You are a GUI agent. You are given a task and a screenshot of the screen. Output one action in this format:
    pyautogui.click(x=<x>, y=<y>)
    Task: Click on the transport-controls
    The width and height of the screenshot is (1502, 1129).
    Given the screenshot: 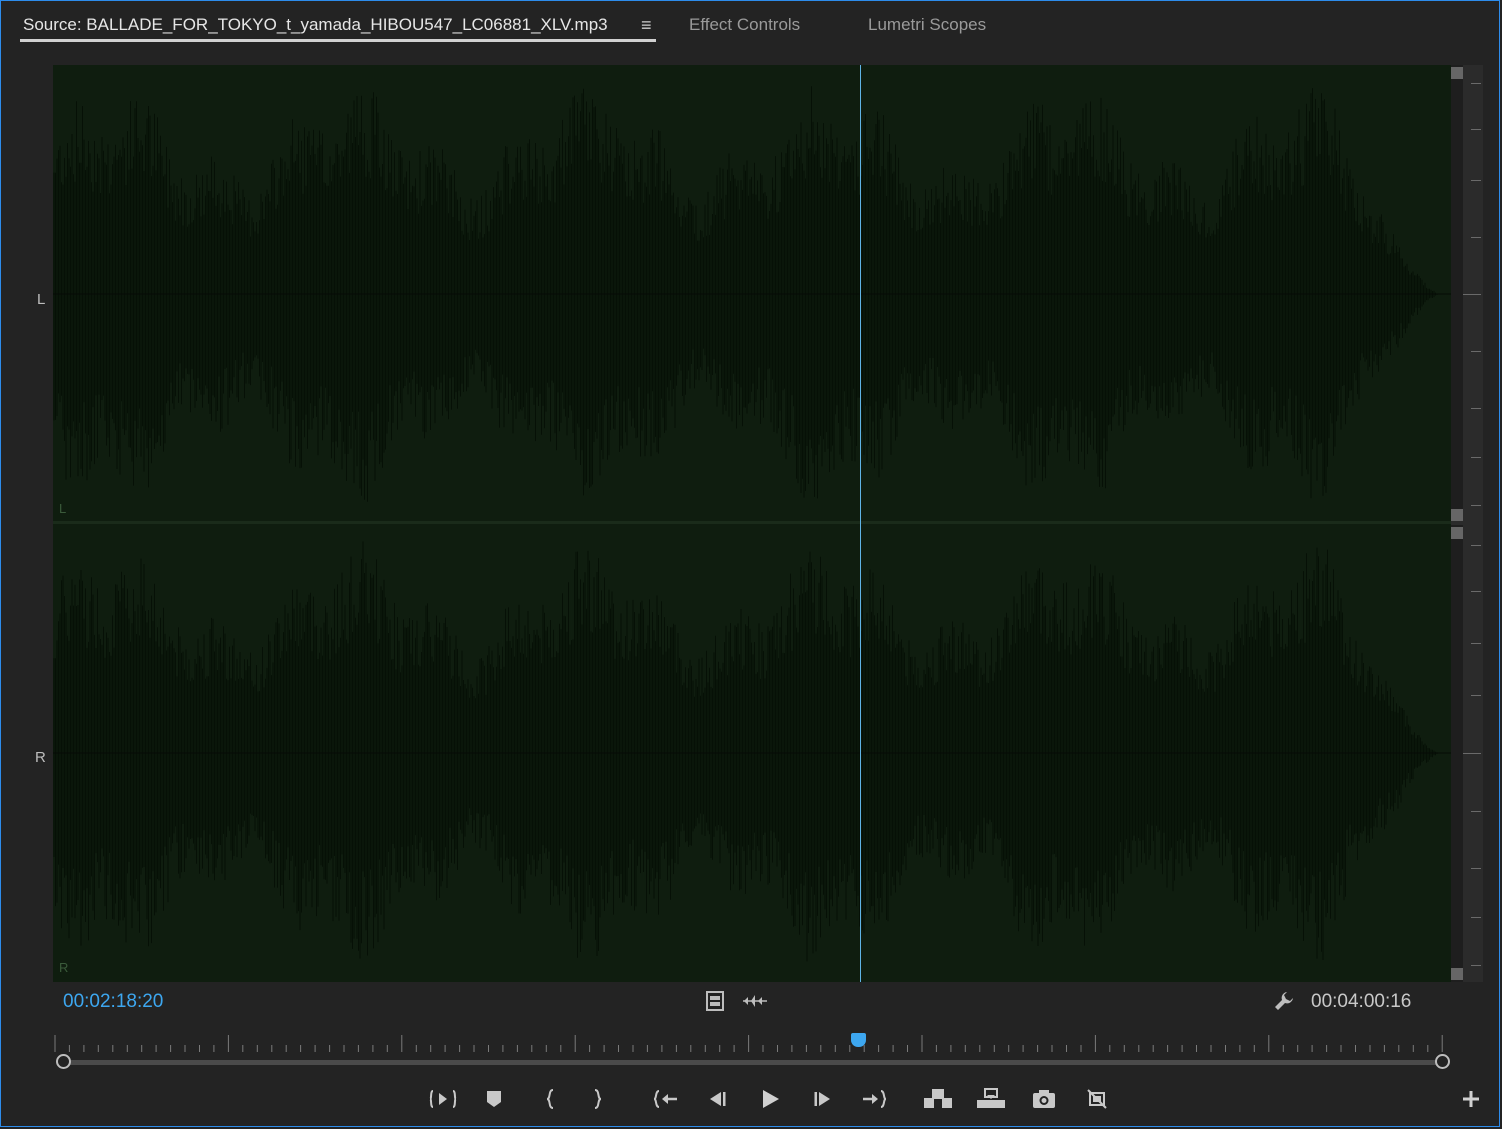 What is the action you would take?
    pyautogui.click(x=751, y=1099)
    